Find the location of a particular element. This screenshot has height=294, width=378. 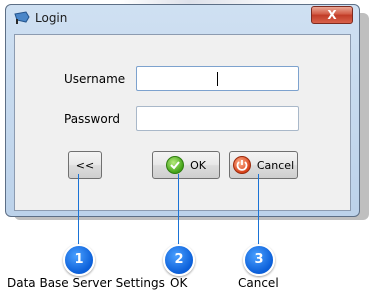

ok-button: OK is located at coordinates (186, 165).